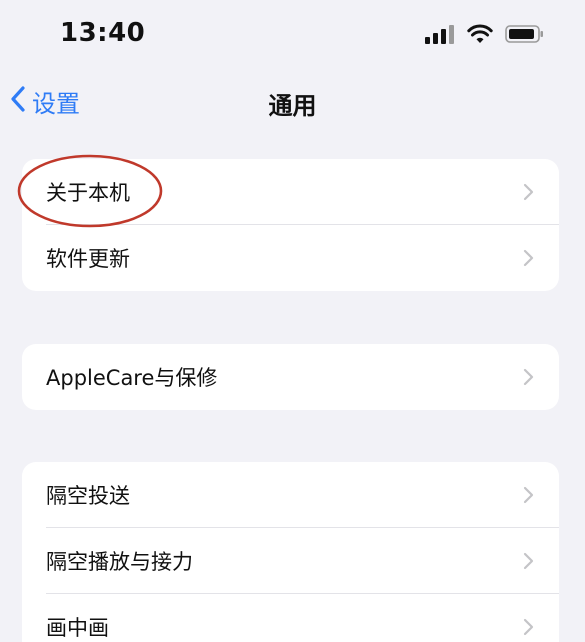 The height and width of the screenshot is (642, 585). I want to click on list-item-label: 关于本机, so click(88, 193).